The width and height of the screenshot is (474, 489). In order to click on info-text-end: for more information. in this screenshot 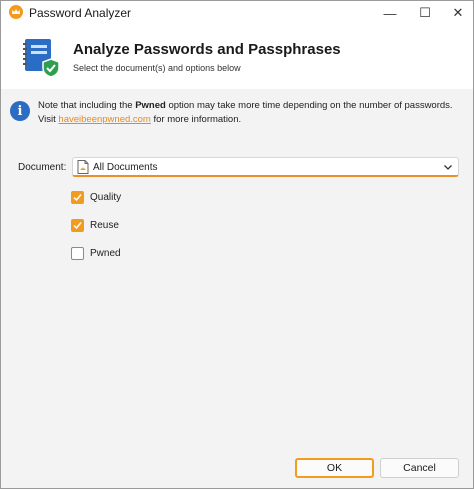, I will do `click(196, 119)`.